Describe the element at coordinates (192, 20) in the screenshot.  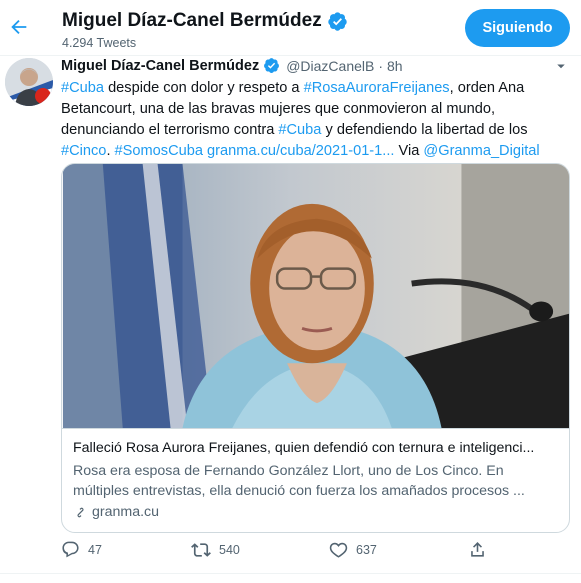
I see `profile-name-text: Miguel Díaz-Canel Bermúdez` at that location.